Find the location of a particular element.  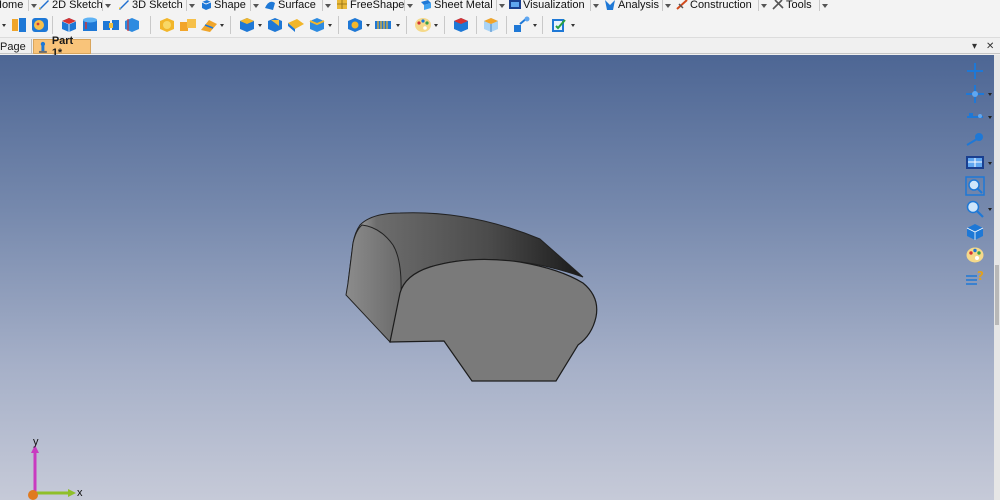

orbit-icon is located at coordinates (975, 140).